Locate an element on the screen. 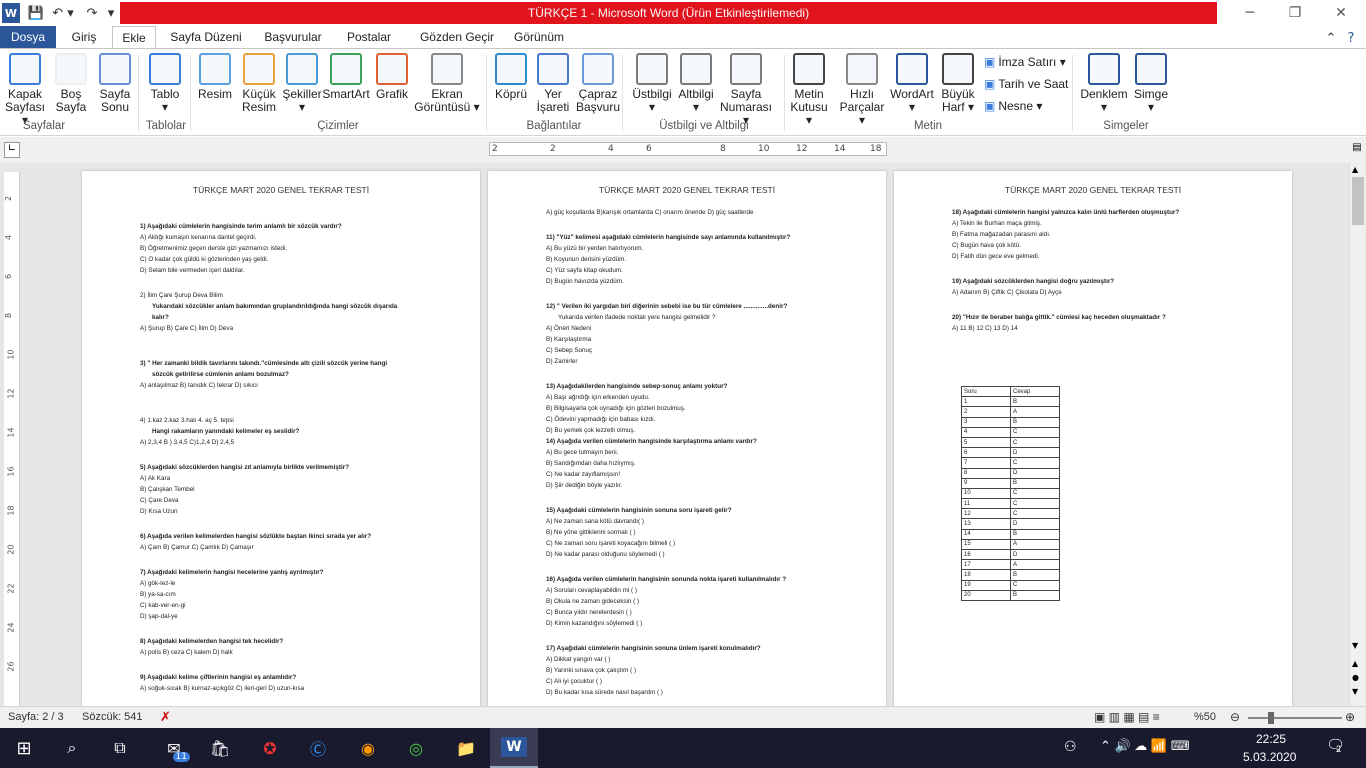 The height and width of the screenshot is (768, 1366). ribbon-button-21: Denklem ▾ is located at coordinates (1104, 83).